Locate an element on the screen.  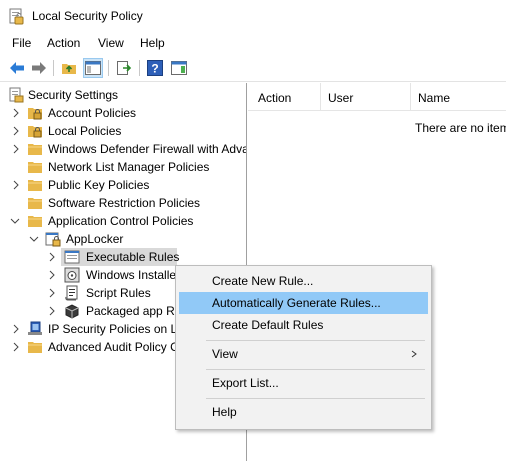
show-hide-action-pane-button is located at coordinates (179, 68).